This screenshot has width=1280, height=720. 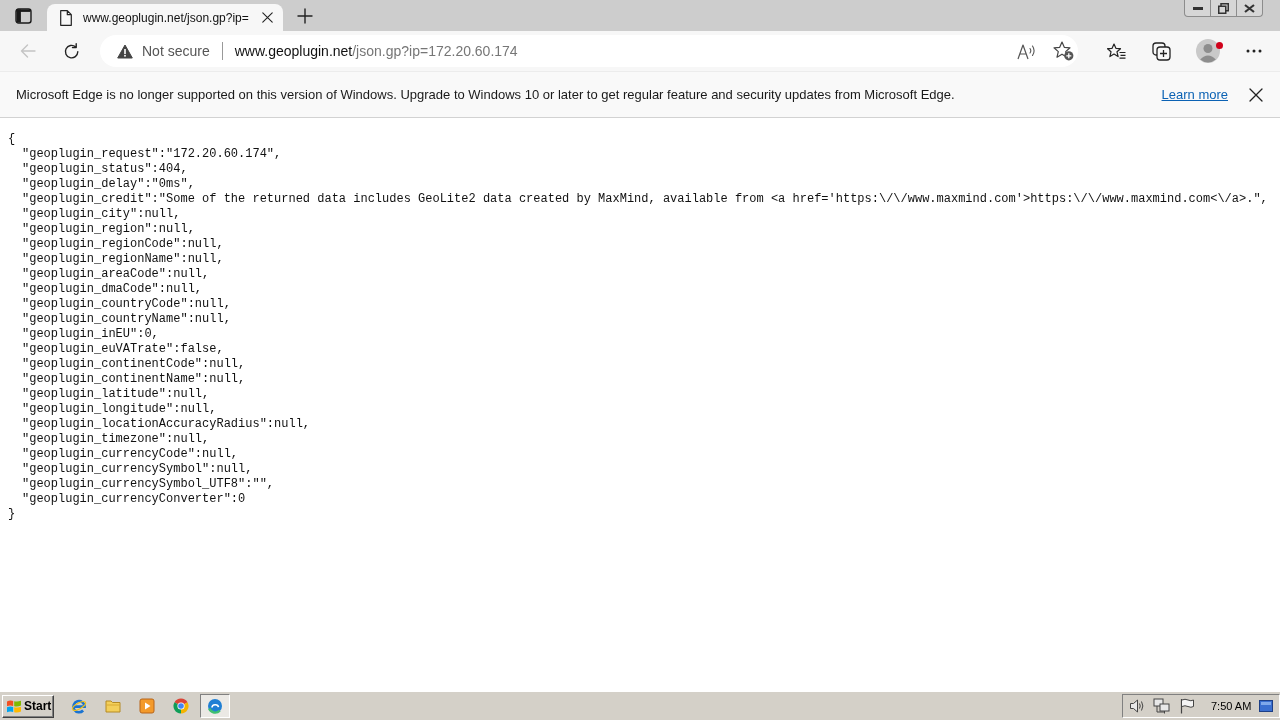 I want to click on restore-button, so click(x=1223, y=8).